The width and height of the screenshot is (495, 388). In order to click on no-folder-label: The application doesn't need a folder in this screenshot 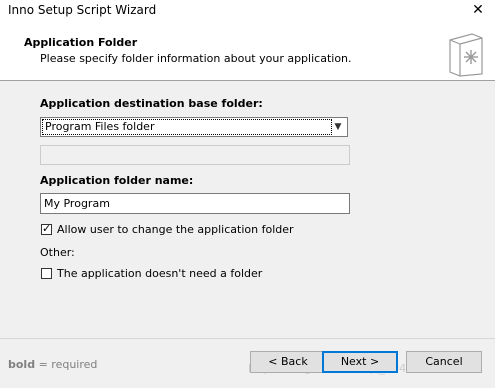, I will do `click(159, 273)`.